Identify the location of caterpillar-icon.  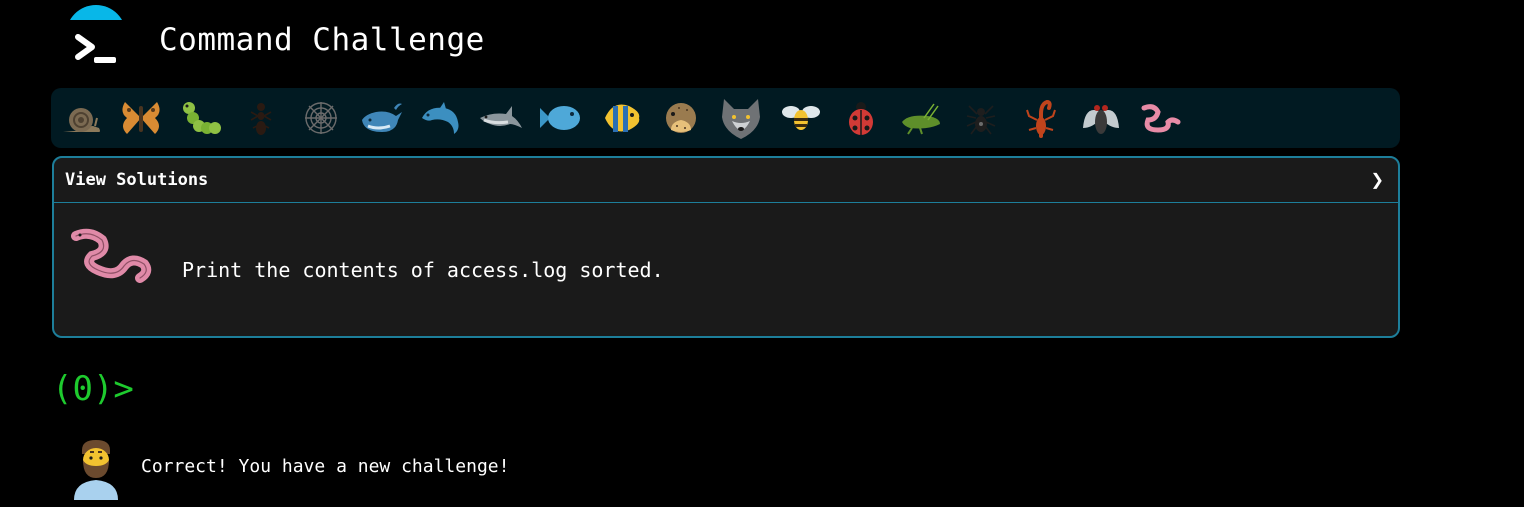
(201, 118).